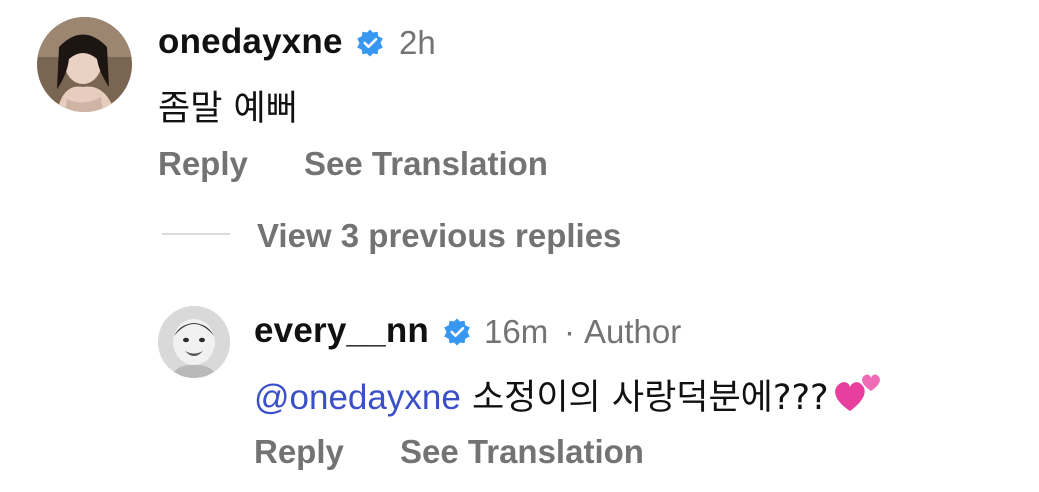  What do you see at coordinates (196, 234) in the screenshot?
I see `replies-divider` at bounding box center [196, 234].